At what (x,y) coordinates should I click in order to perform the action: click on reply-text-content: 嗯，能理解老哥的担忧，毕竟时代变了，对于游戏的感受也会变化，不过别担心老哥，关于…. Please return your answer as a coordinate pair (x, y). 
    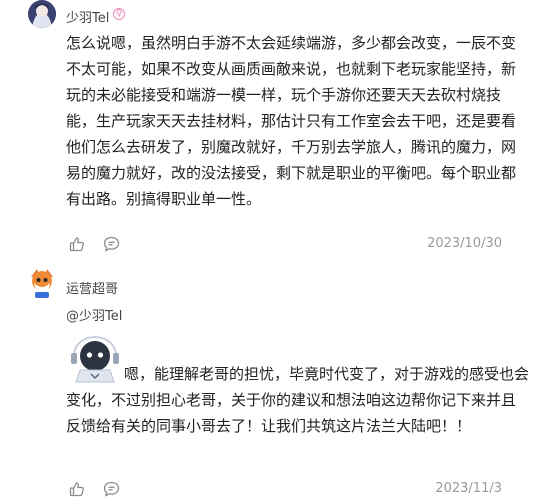
    Looking at the image, I should click on (298, 400).